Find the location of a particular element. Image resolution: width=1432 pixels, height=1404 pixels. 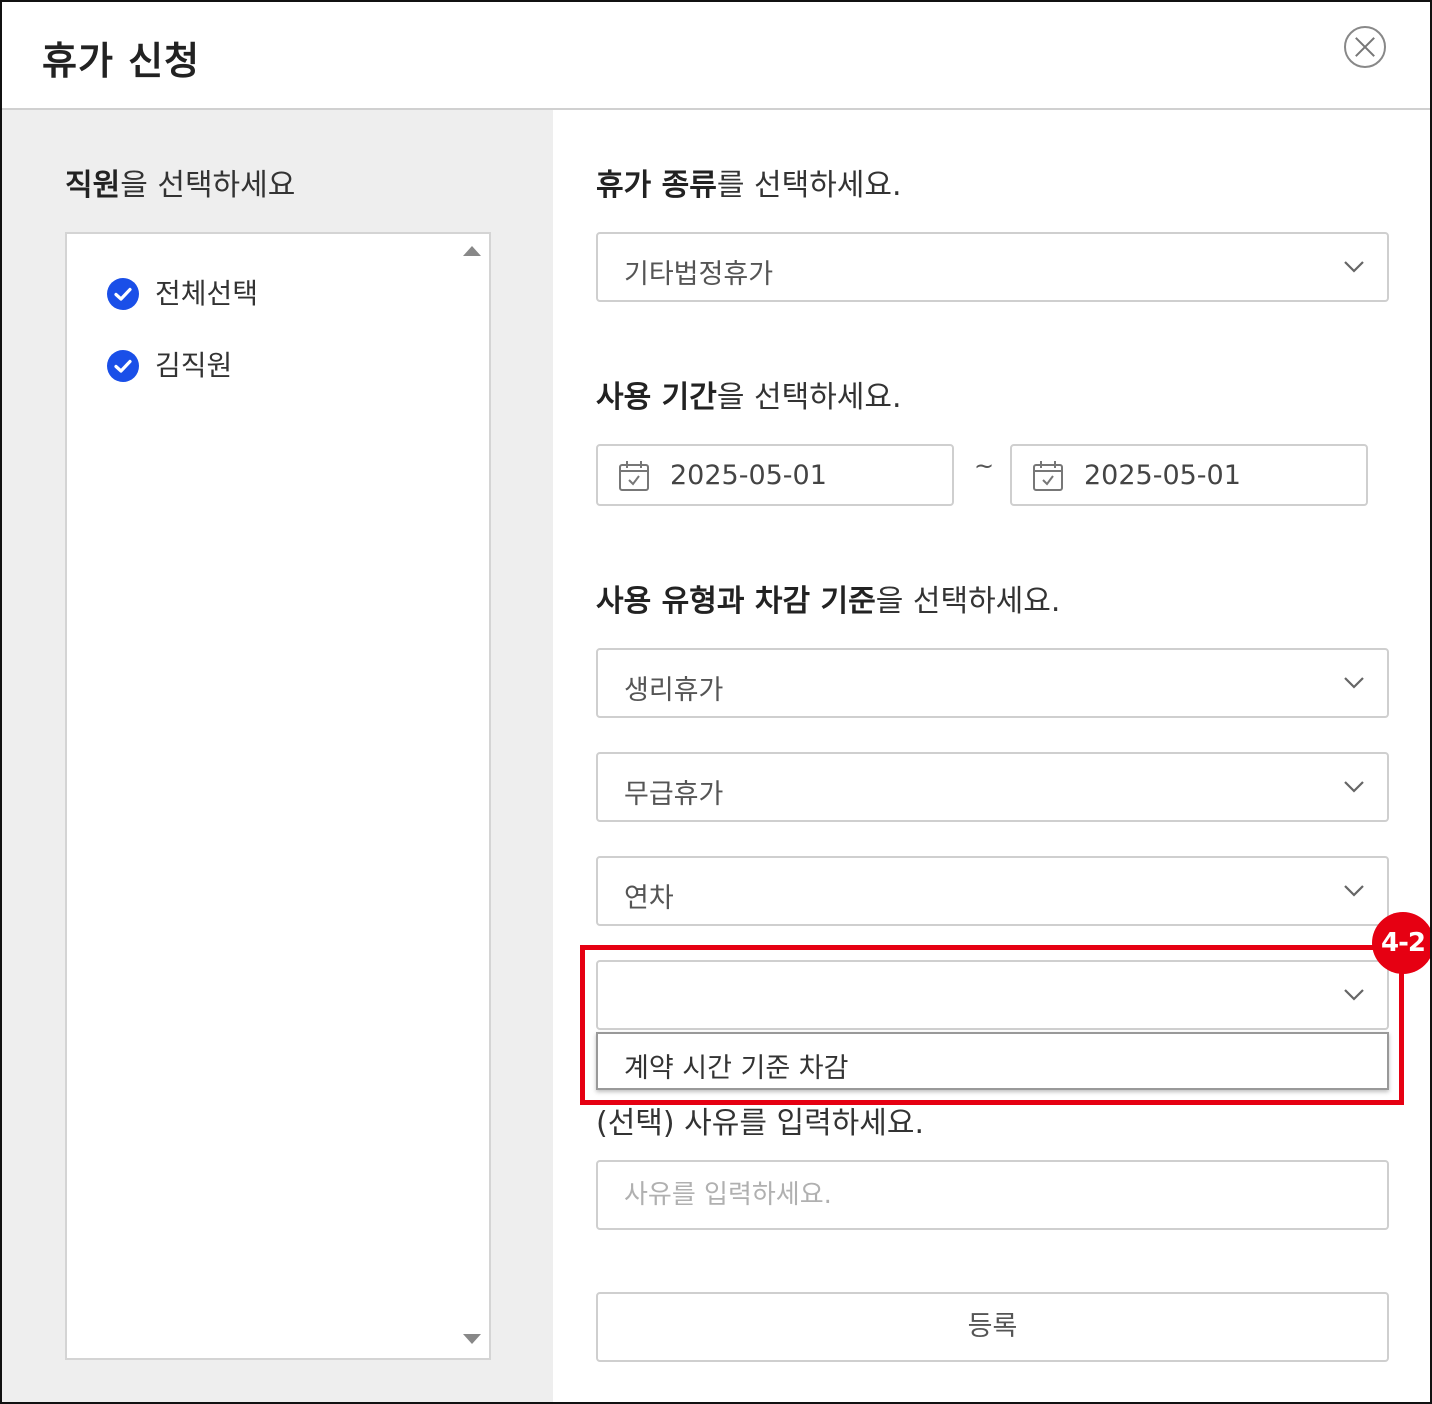

usage-heading: 사용 유형과 차감 기준을 선택하세요. is located at coordinates (828, 601).